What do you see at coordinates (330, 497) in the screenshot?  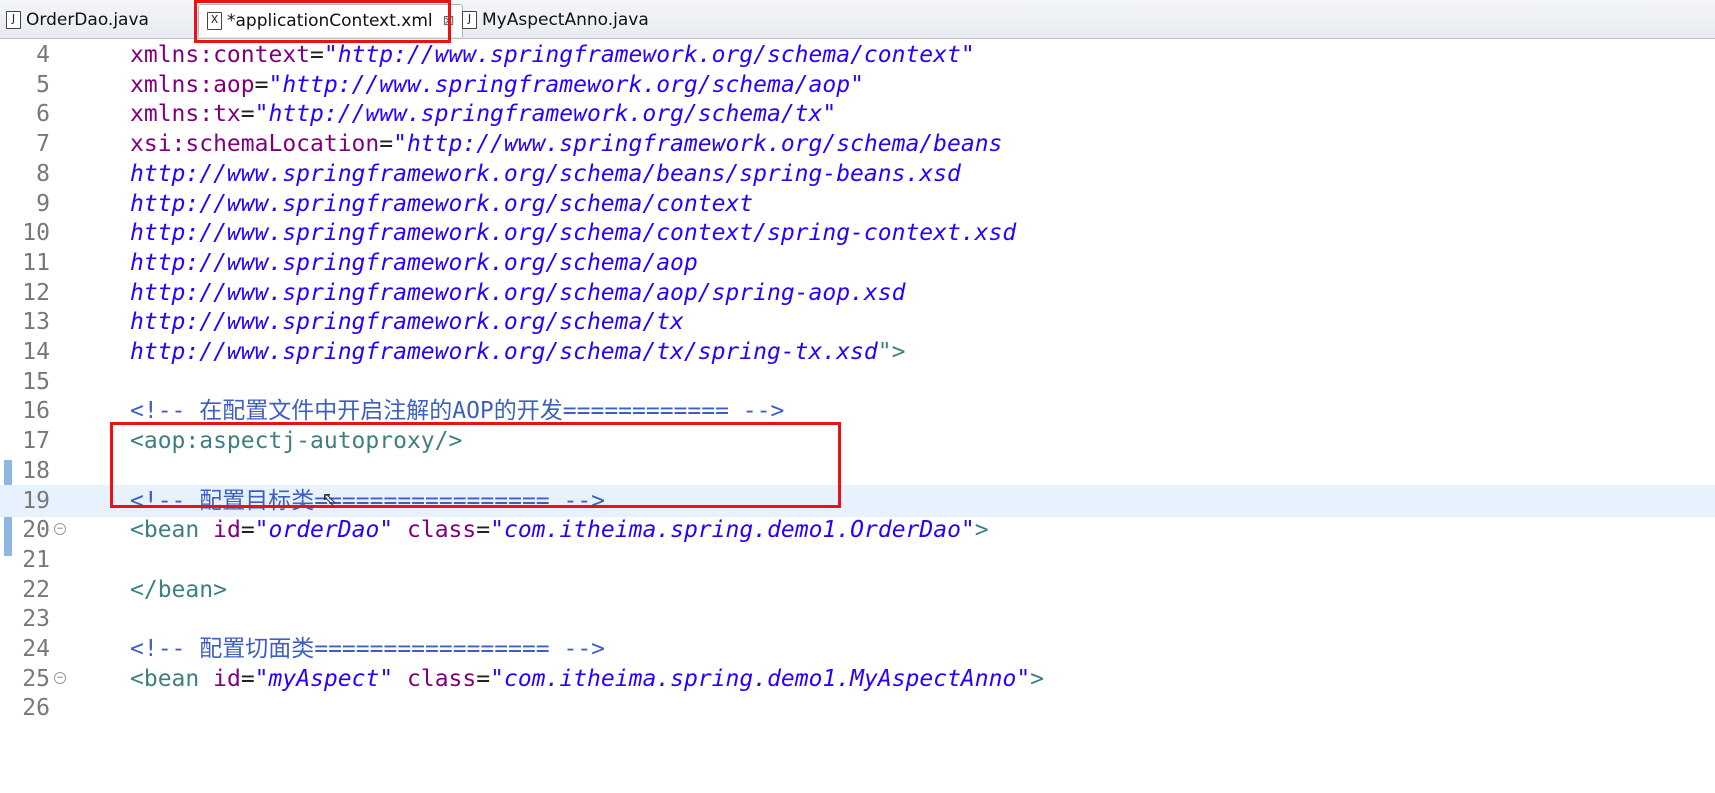 I see `mouse-cursor-icon: ⇖` at bounding box center [330, 497].